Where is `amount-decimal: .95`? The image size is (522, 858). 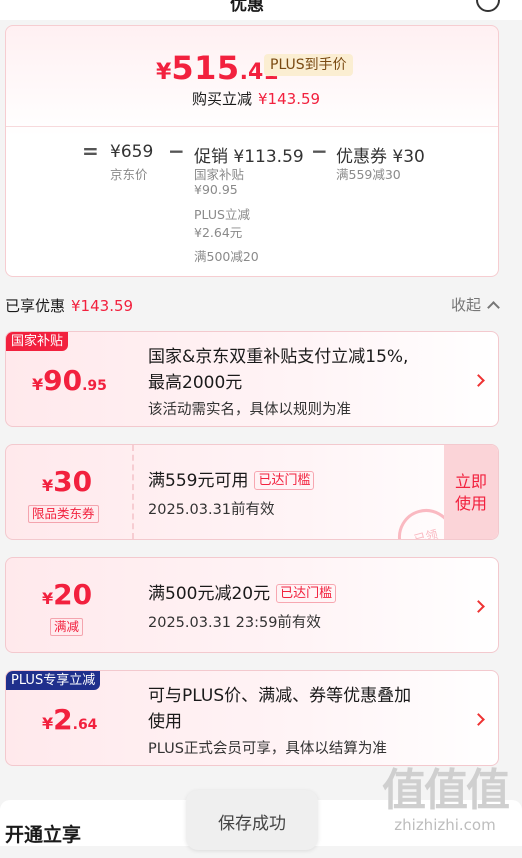 amount-decimal: .95 is located at coordinates (94, 386).